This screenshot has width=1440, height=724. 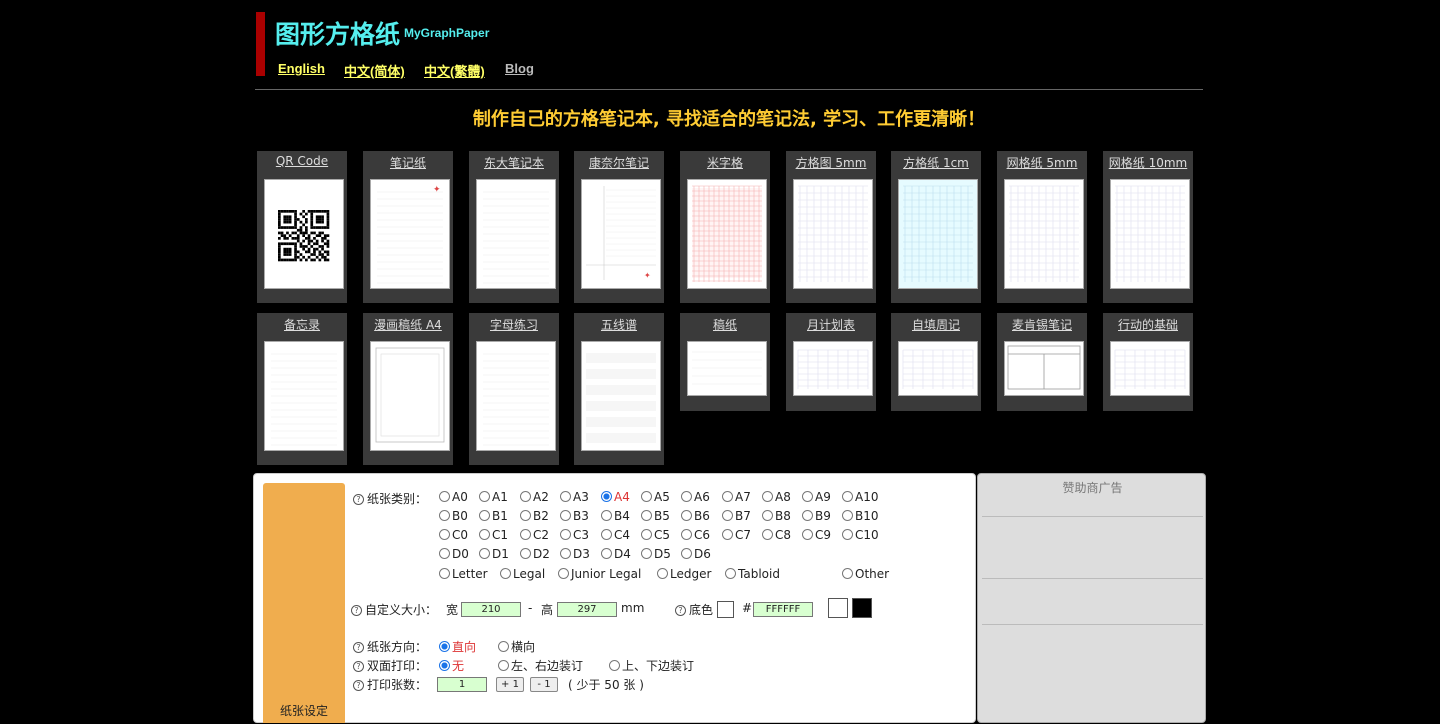 What do you see at coordinates (616, 554) in the screenshot?
I see `paper-size-option: D4` at bounding box center [616, 554].